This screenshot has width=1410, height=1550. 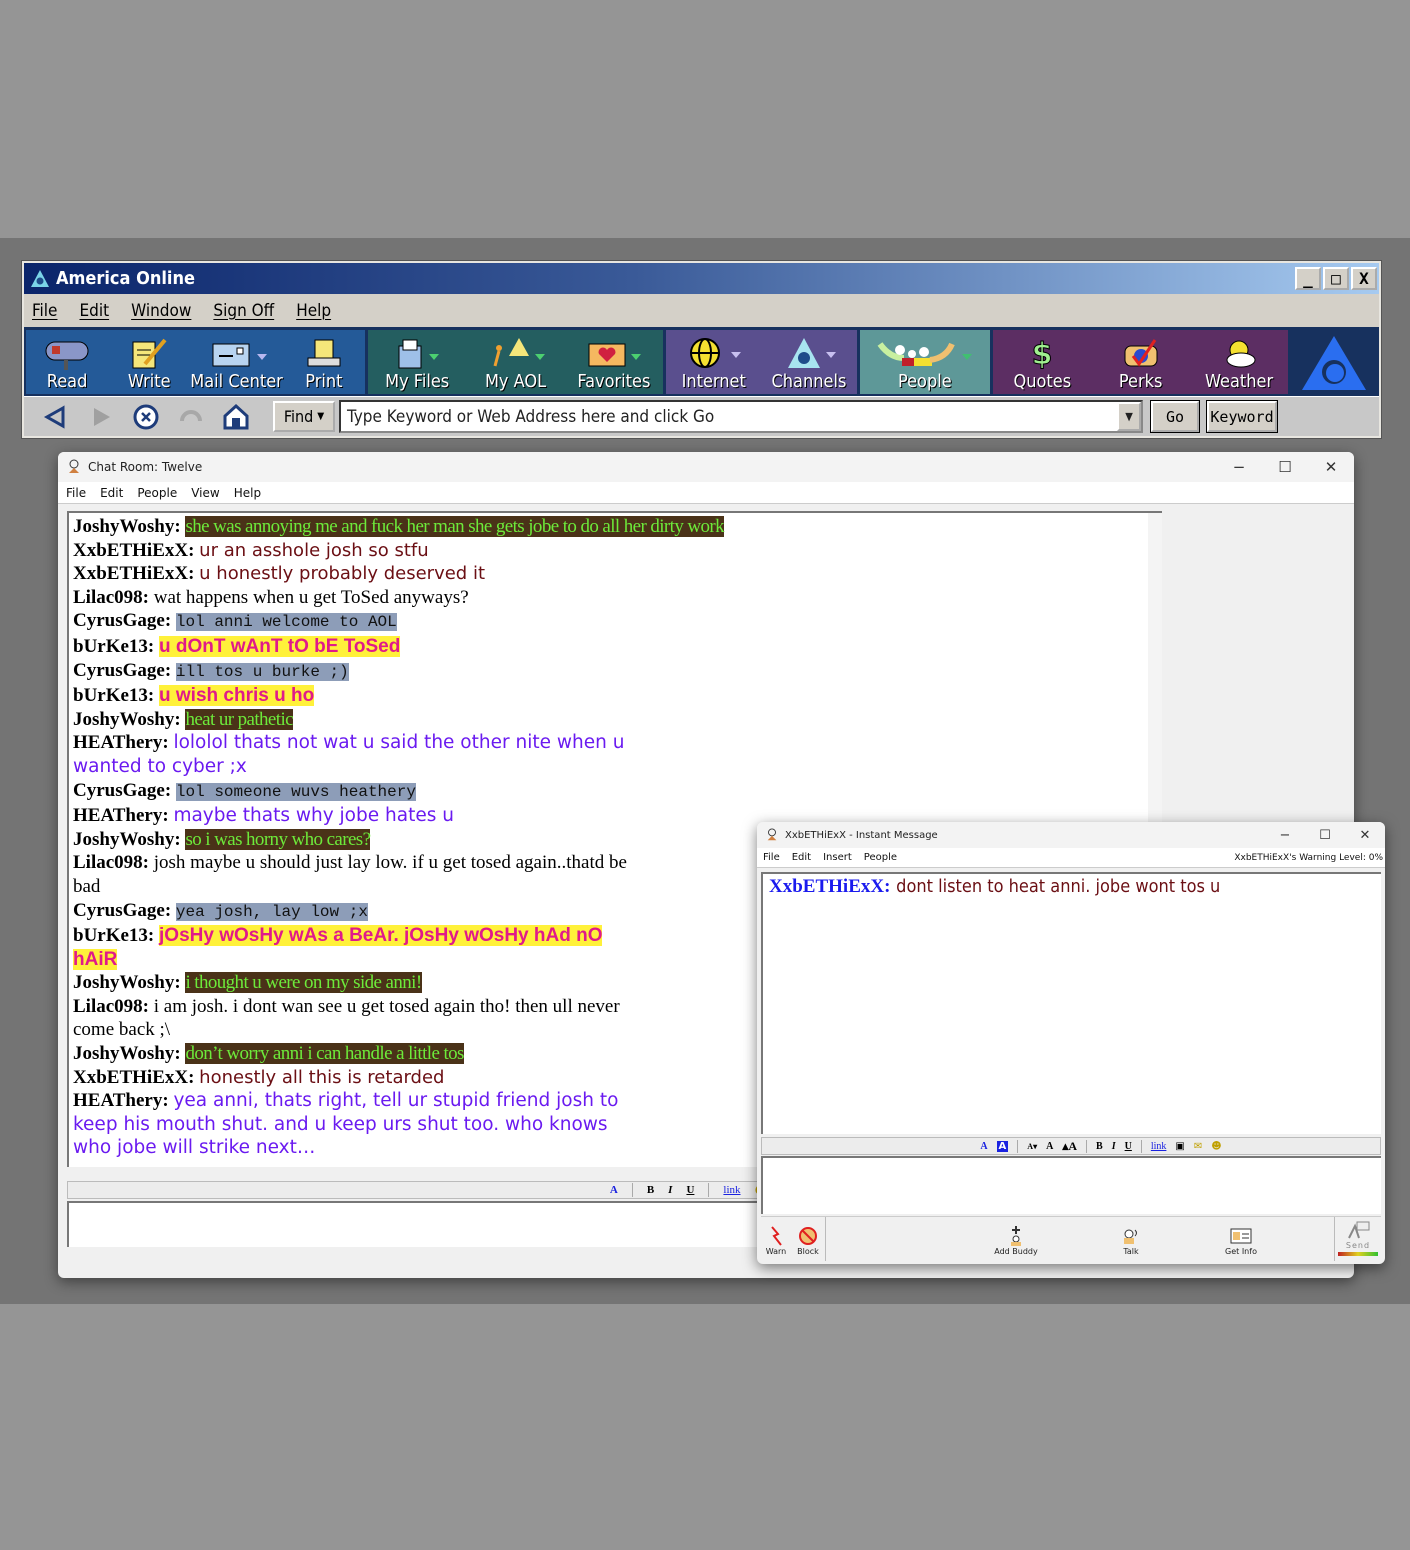 I want to click on chat-menu-people: People, so click(x=157, y=493).